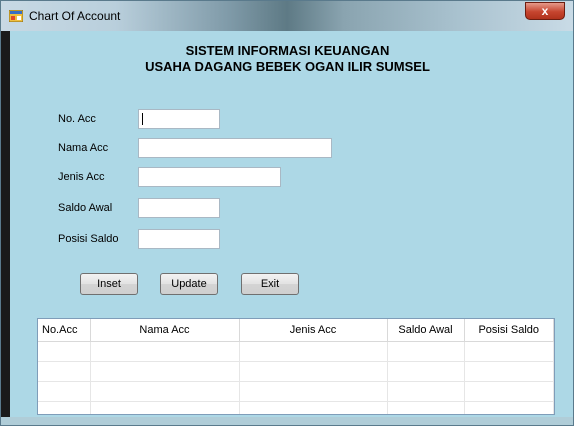 This screenshot has height=426, width=574. What do you see at coordinates (287, 421) in the screenshot?
I see `window-bottom-border` at bounding box center [287, 421].